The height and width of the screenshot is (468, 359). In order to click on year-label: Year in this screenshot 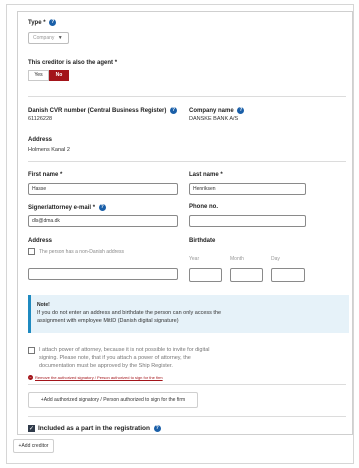, I will do `click(194, 259)`.